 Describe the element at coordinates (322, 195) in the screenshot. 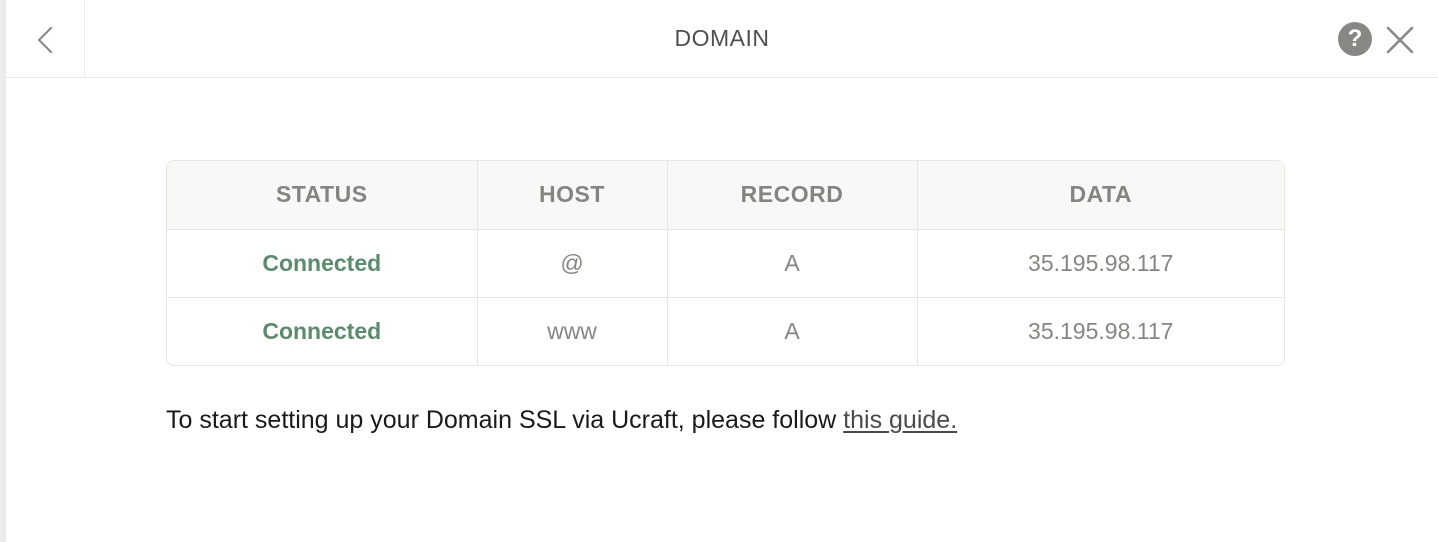

I see `column-header-status: STATUS` at that location.